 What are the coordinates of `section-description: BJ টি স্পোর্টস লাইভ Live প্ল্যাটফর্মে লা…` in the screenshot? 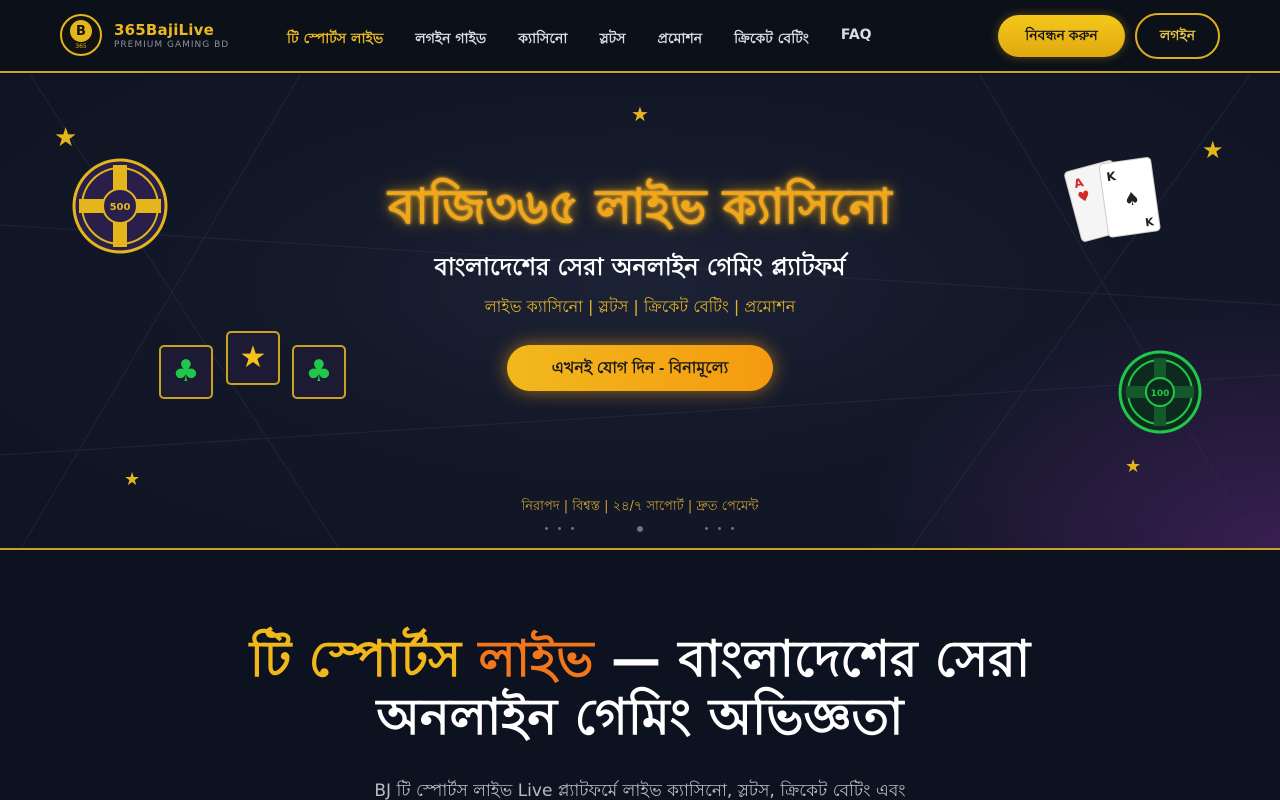 It's located at (640, 790).